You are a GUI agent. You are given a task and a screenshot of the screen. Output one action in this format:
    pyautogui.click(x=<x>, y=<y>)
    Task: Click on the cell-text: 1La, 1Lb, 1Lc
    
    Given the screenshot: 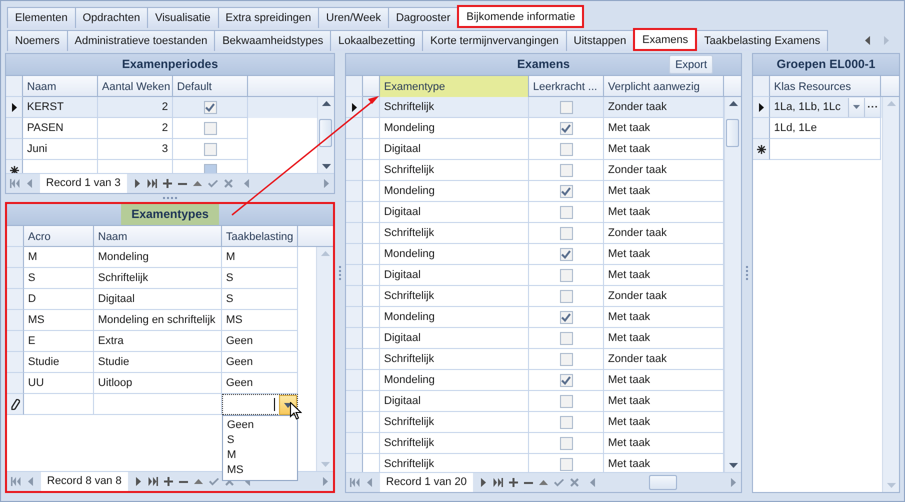 What is the action you would take?
    pyautogui.click(x=808, y=107)
    